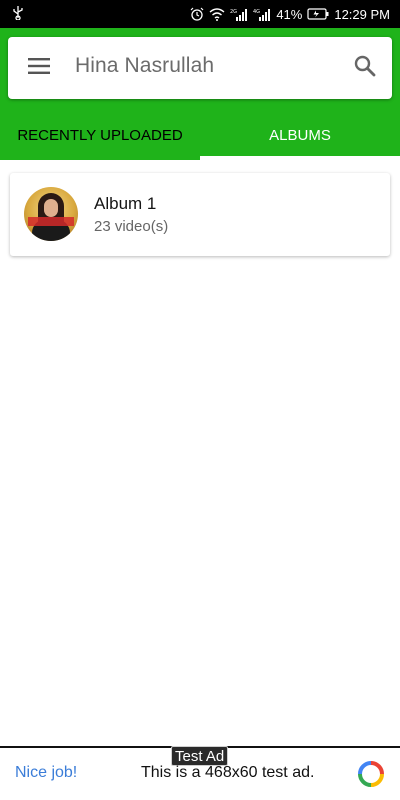  What do you see at coordinates (131, 226) in the screenshot?
I see `album-video-count: 23 video(s)` at bounding box center [131, 226].